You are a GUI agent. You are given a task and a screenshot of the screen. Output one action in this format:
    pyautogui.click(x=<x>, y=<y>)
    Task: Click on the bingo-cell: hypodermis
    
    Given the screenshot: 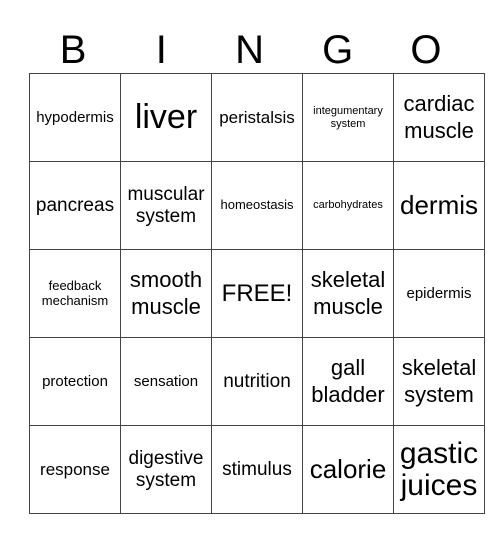 What is the action you would take?
    pyautogui.click(x=75, y=117)
    